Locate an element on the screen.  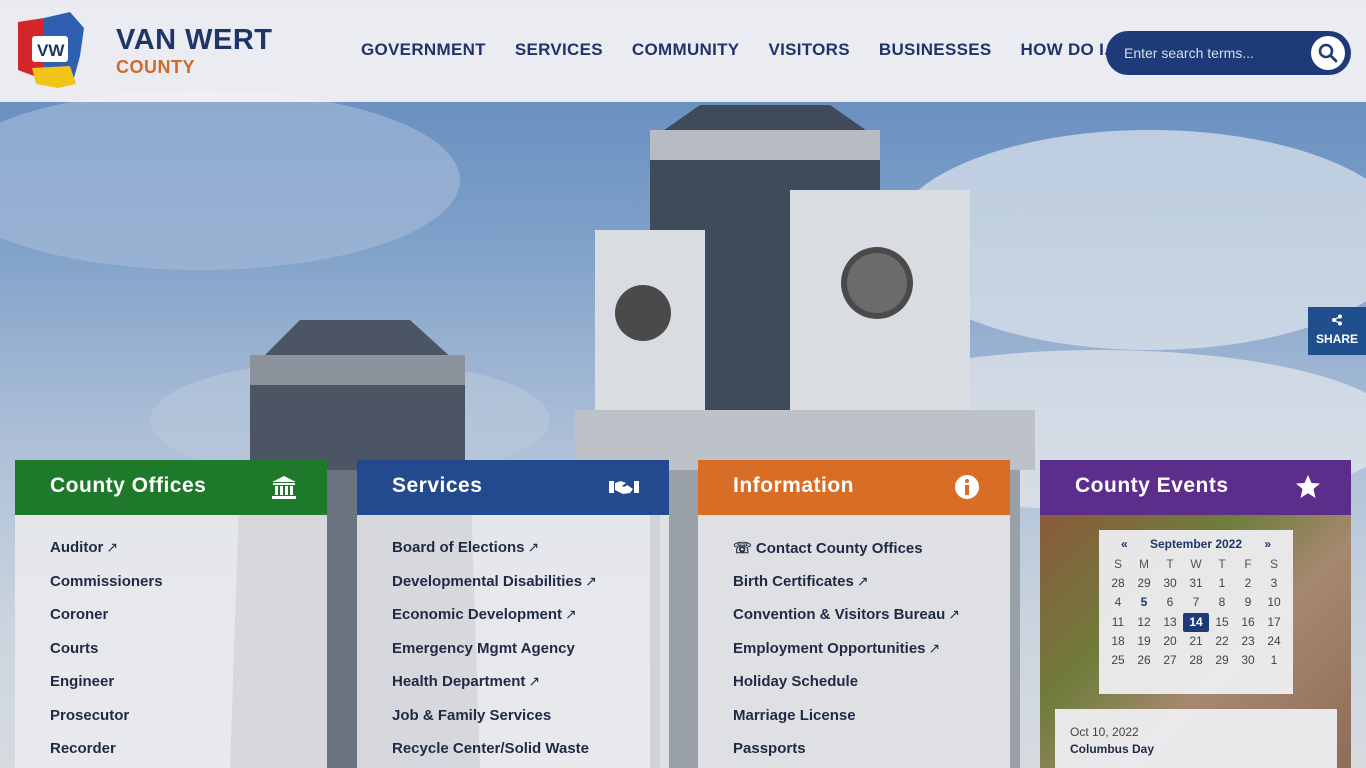
calendar-day: 3 is located at coordinates (1274, 583).